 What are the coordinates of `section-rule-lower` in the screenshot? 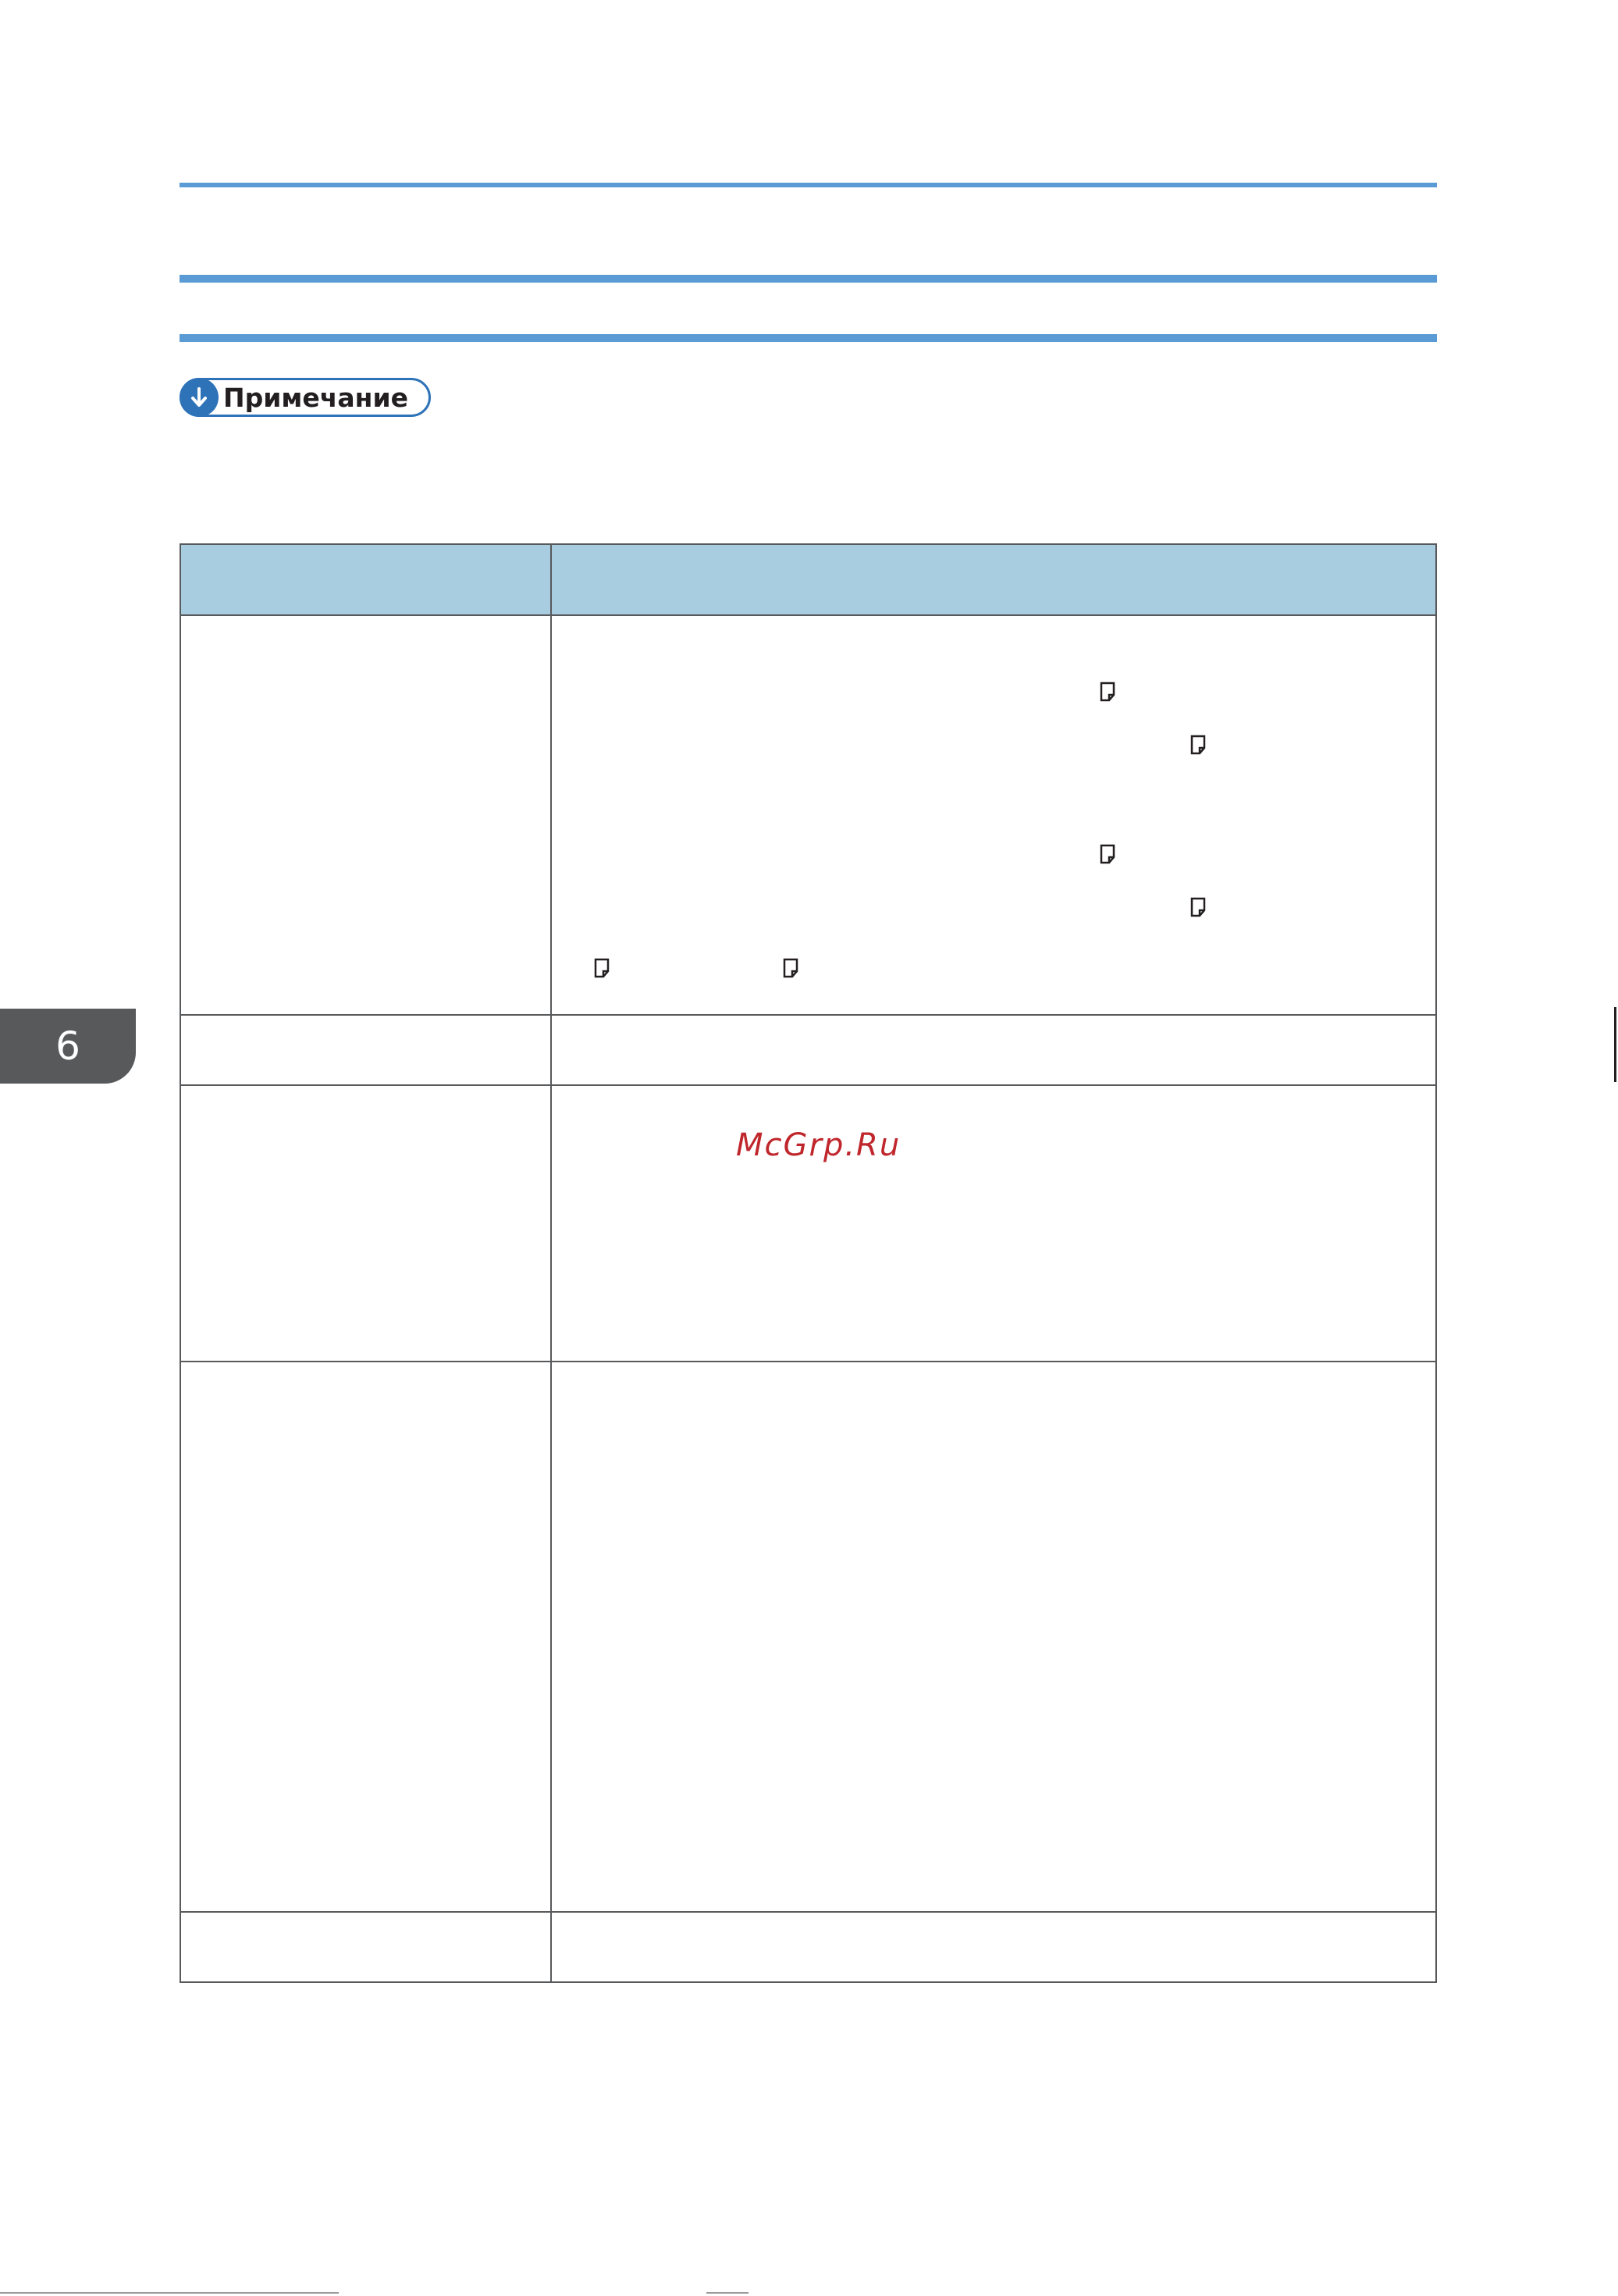 It's located at (808, 338).